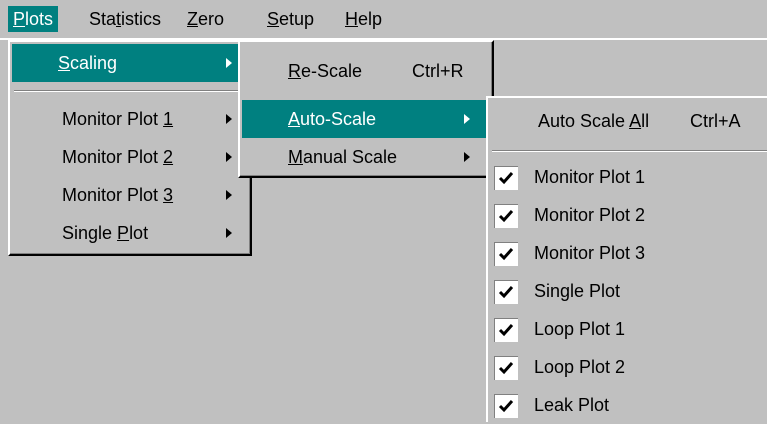  I want to click on menu-item-check-loop-plot-2: Loop Plot 2, so click(628, 367).